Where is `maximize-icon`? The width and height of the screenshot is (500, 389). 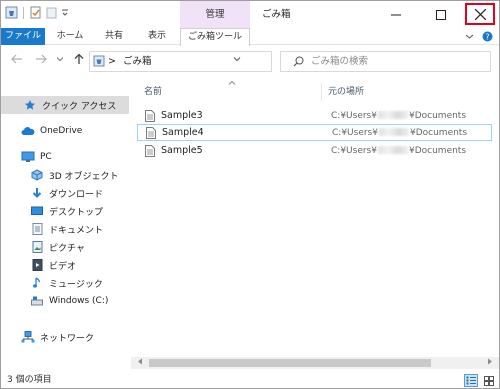 maximize-icon is located at coordinates (441, 14).